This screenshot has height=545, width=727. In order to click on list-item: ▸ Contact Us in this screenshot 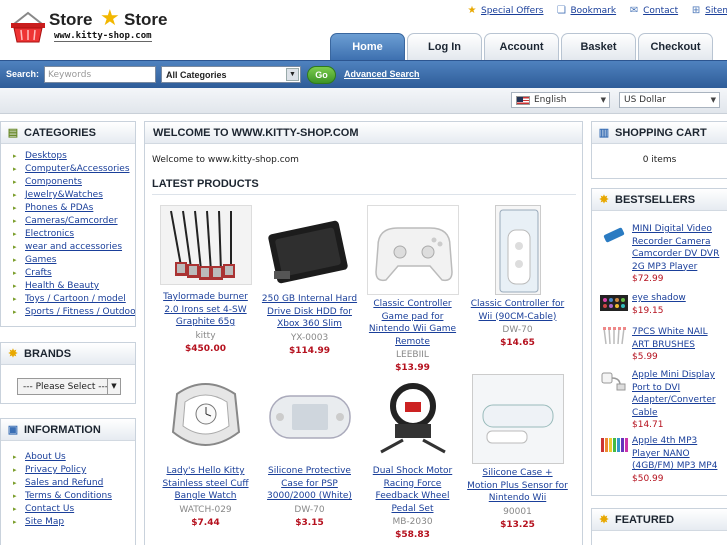, I will do `click(74, 509)`.